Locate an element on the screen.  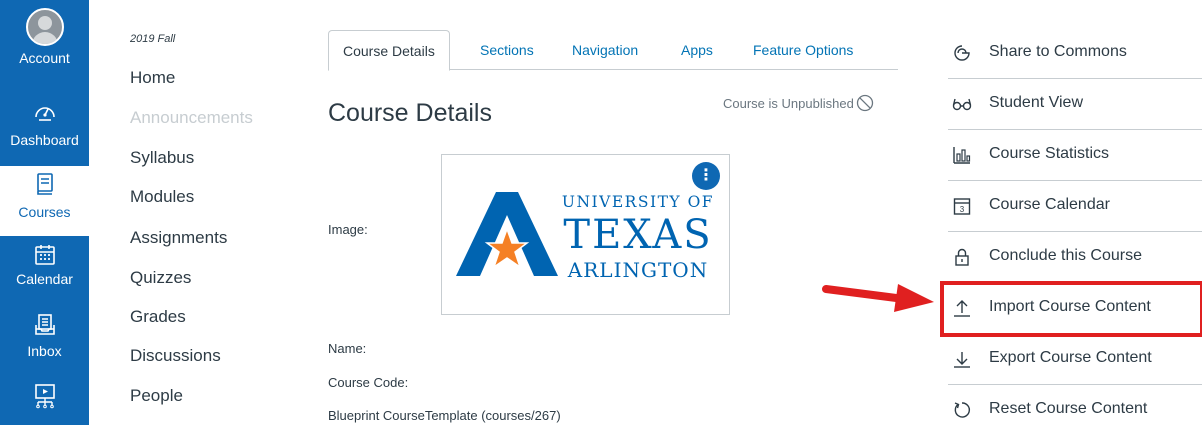
student-view-button: Student View is located at coordinates (1075, 104).